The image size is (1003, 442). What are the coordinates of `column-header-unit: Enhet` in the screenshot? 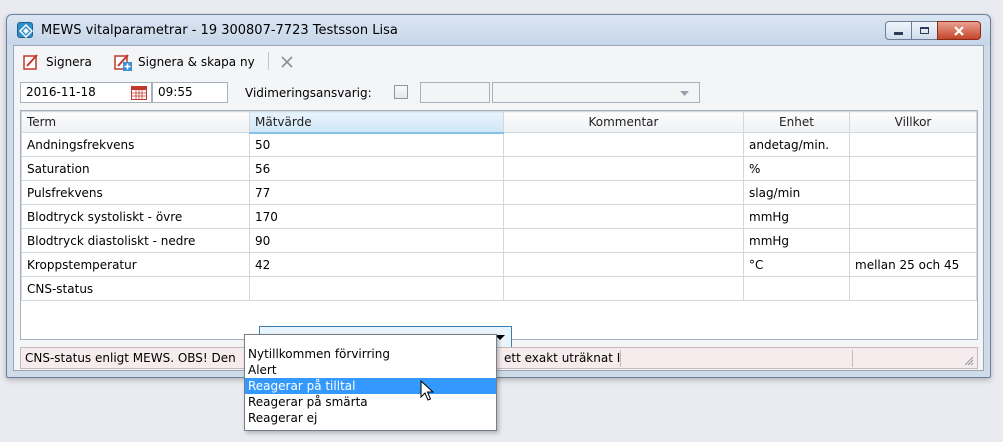 It's located at (796, 122).